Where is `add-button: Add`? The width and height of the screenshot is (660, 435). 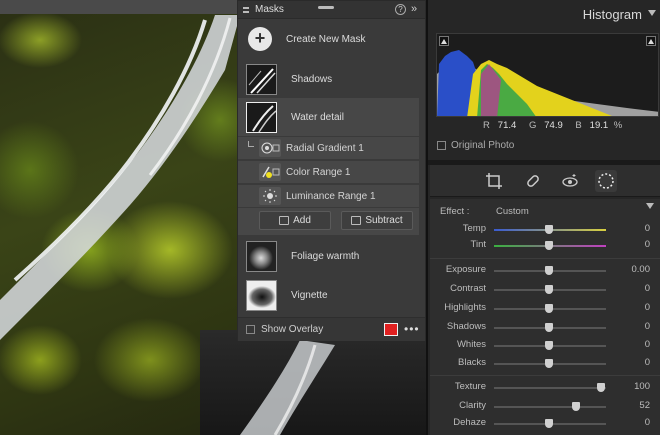 add-button: Add is located at coordinates (295, 220).